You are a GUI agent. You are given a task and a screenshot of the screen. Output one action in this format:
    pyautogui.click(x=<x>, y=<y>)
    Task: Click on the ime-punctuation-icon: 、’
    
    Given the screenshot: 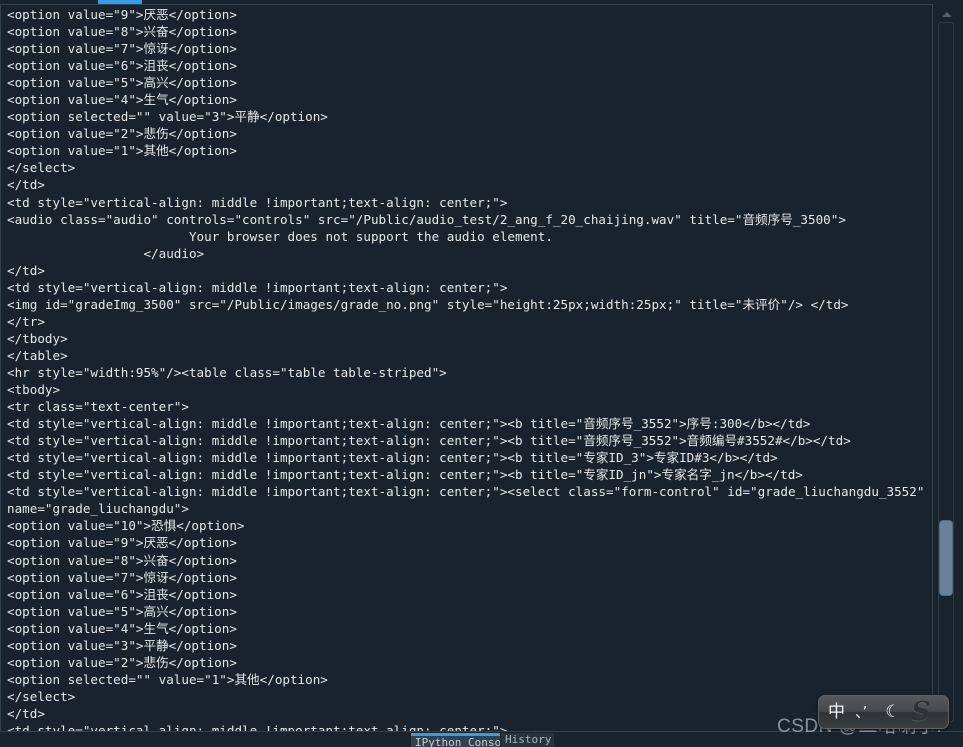 What is the action you would take?
    pyautogui.click(x=861, y=712)
    